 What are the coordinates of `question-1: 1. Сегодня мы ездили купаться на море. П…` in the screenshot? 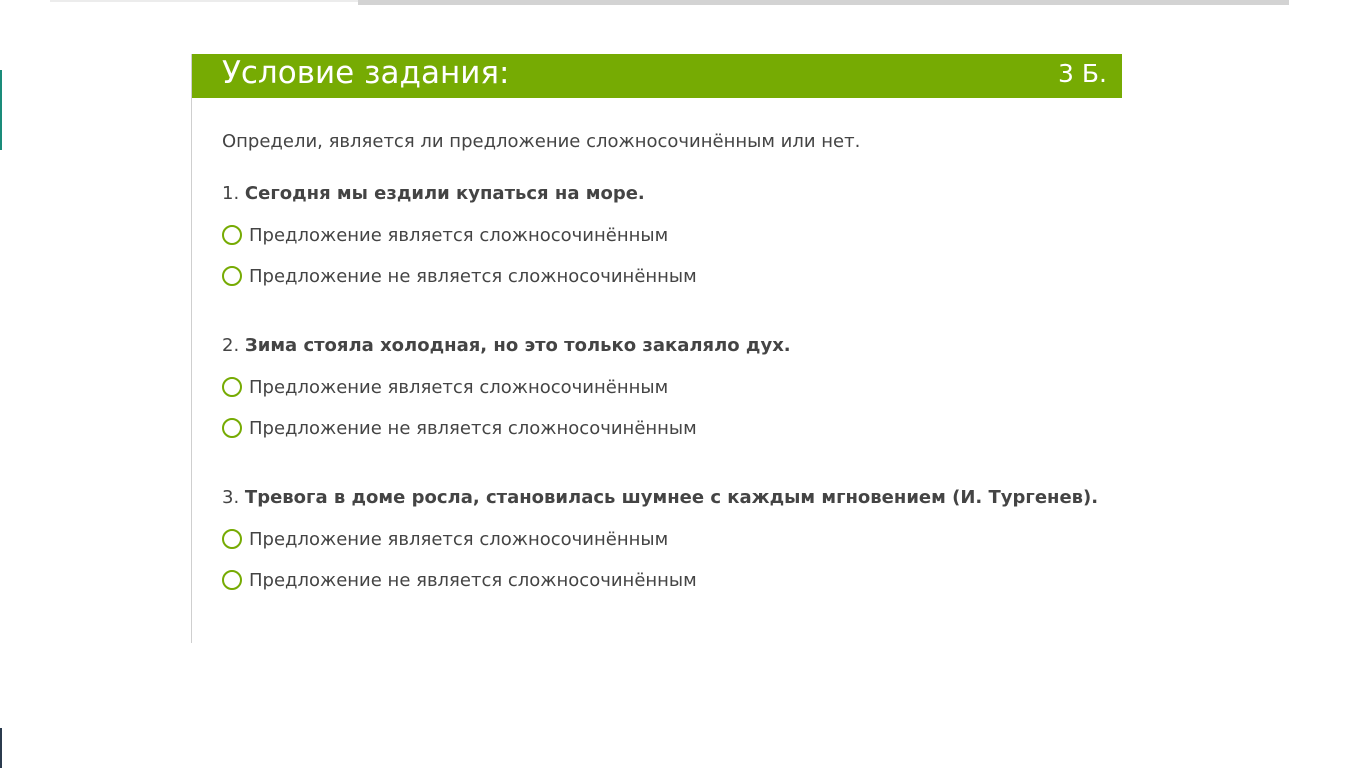 It's located at (672, 235).